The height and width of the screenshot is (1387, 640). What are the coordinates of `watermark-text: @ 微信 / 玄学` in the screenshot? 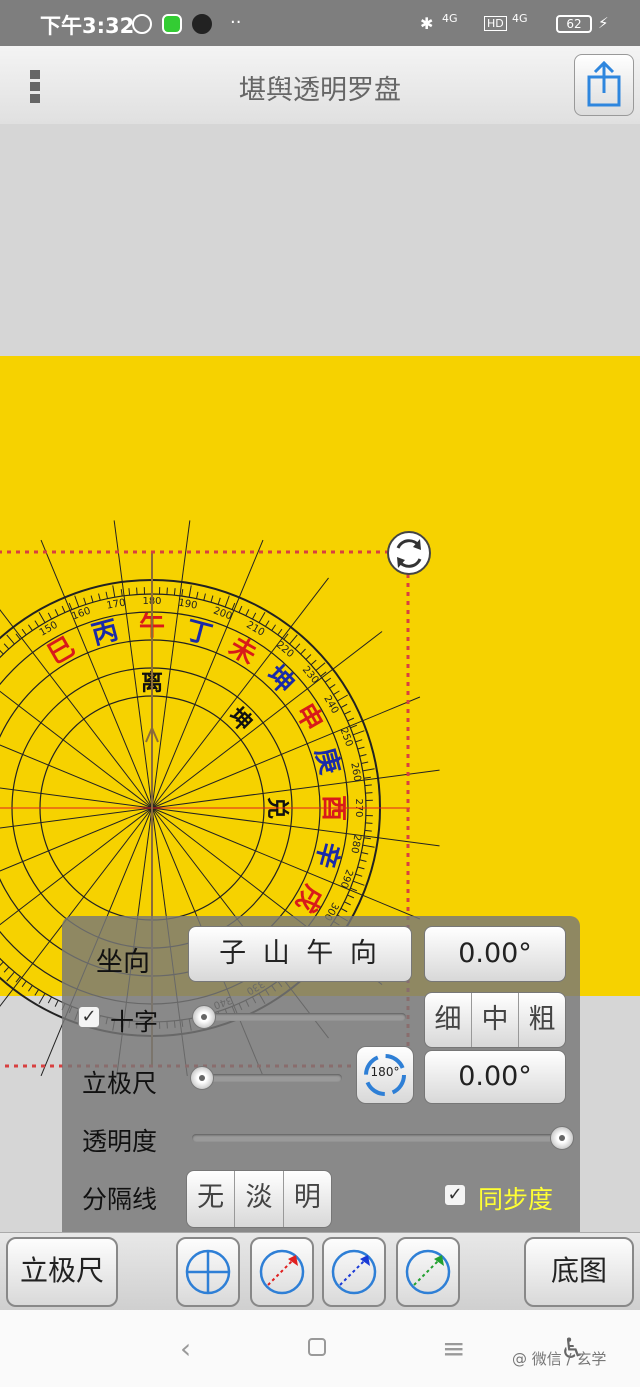 It's located at (559, 1359).